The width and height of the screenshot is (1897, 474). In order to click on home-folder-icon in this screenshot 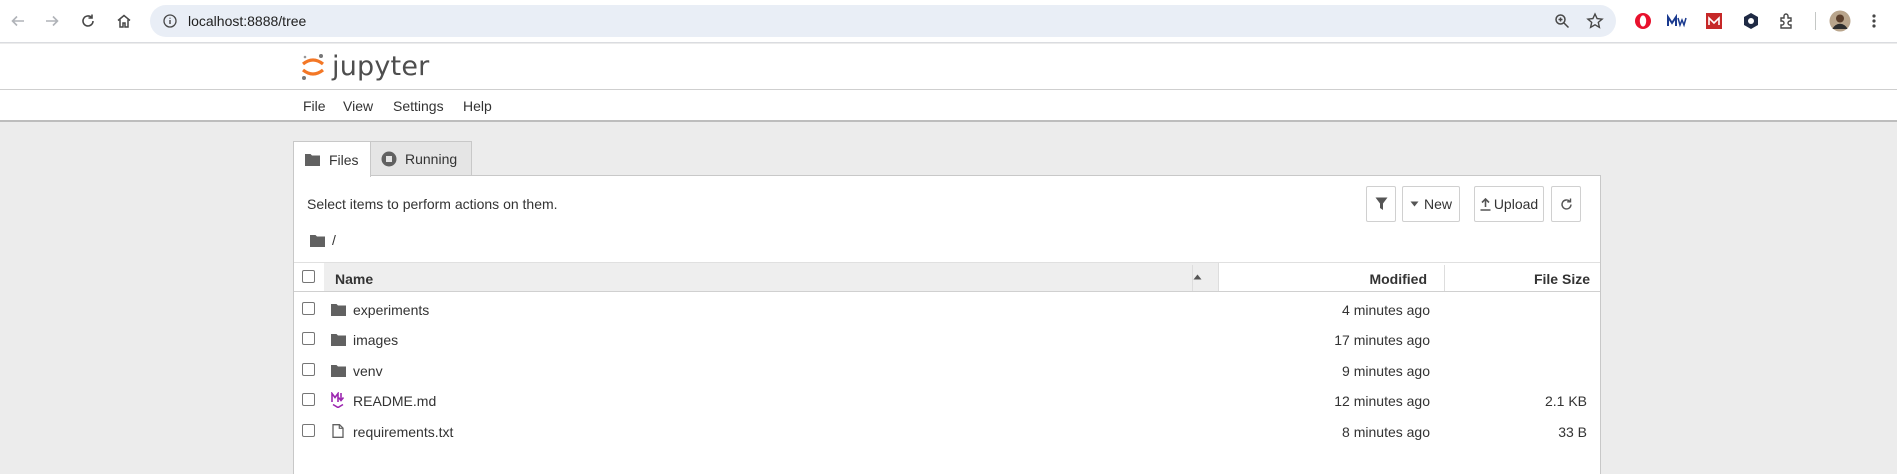, I will do `click(317, 240)`.